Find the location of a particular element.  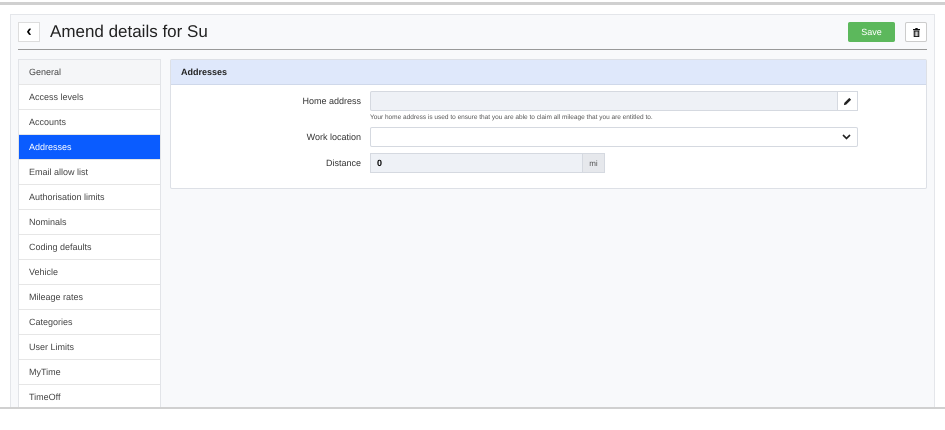

field-label: Distance is located at coordinates (342, 163).